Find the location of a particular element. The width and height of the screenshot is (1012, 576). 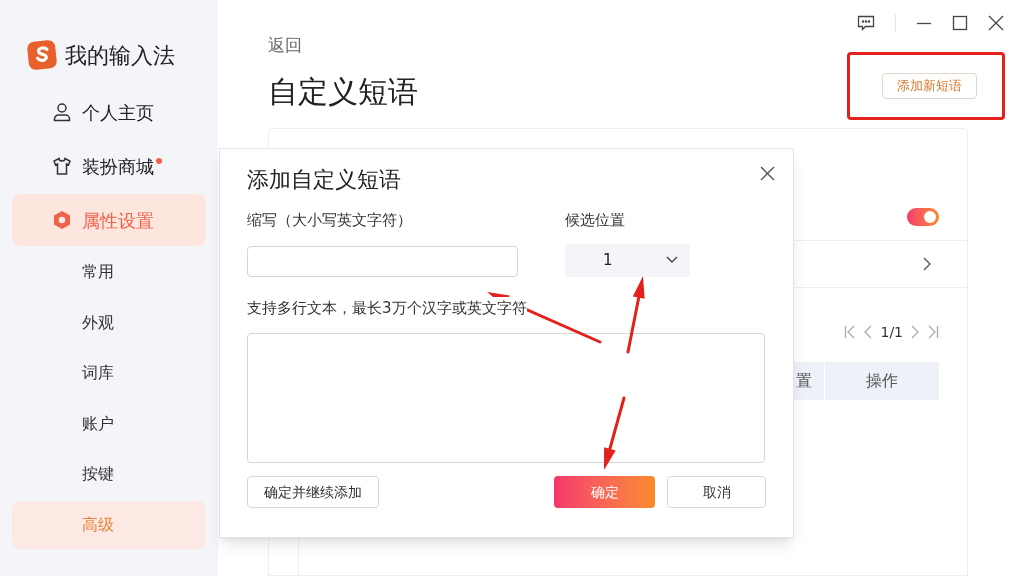

previous-page-icon is located at coordinates (868, 332).